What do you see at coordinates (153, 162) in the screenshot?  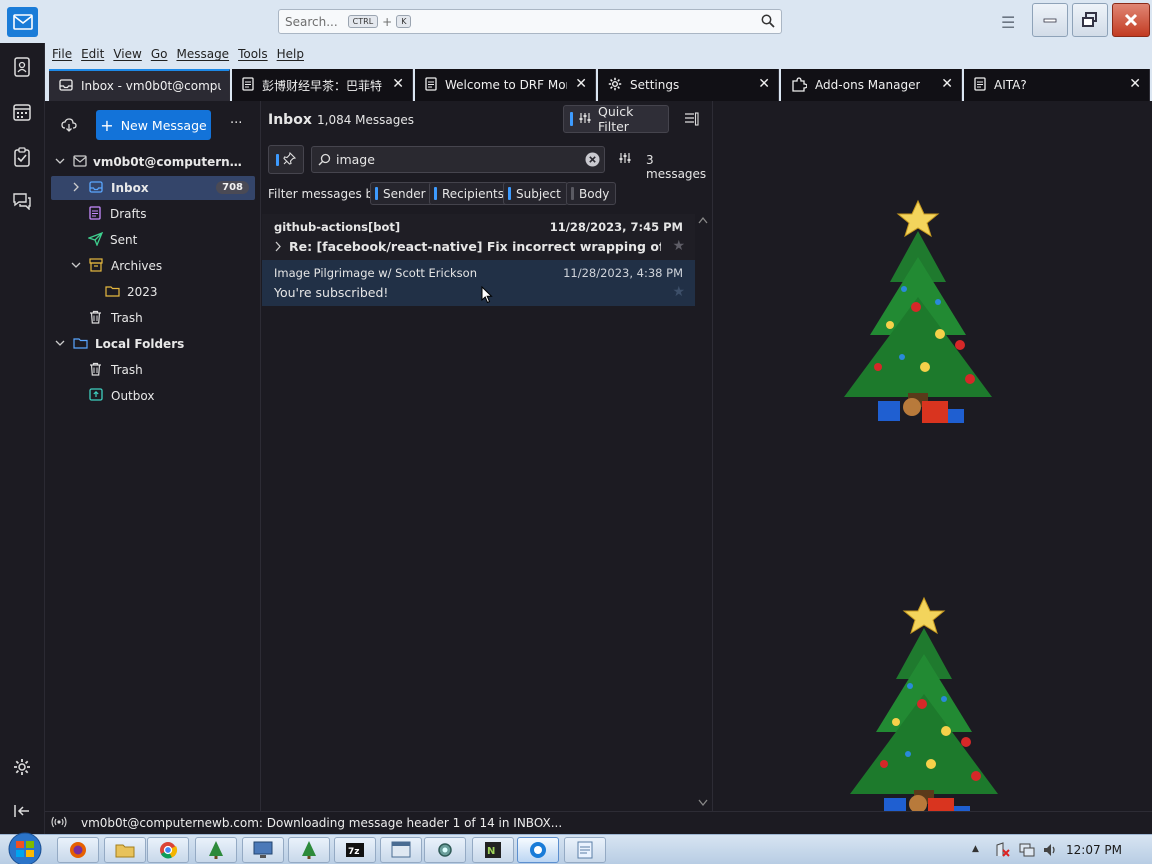 I see `account-row: vm0b0t@computernewb.com` at bounding box center [153, 162].